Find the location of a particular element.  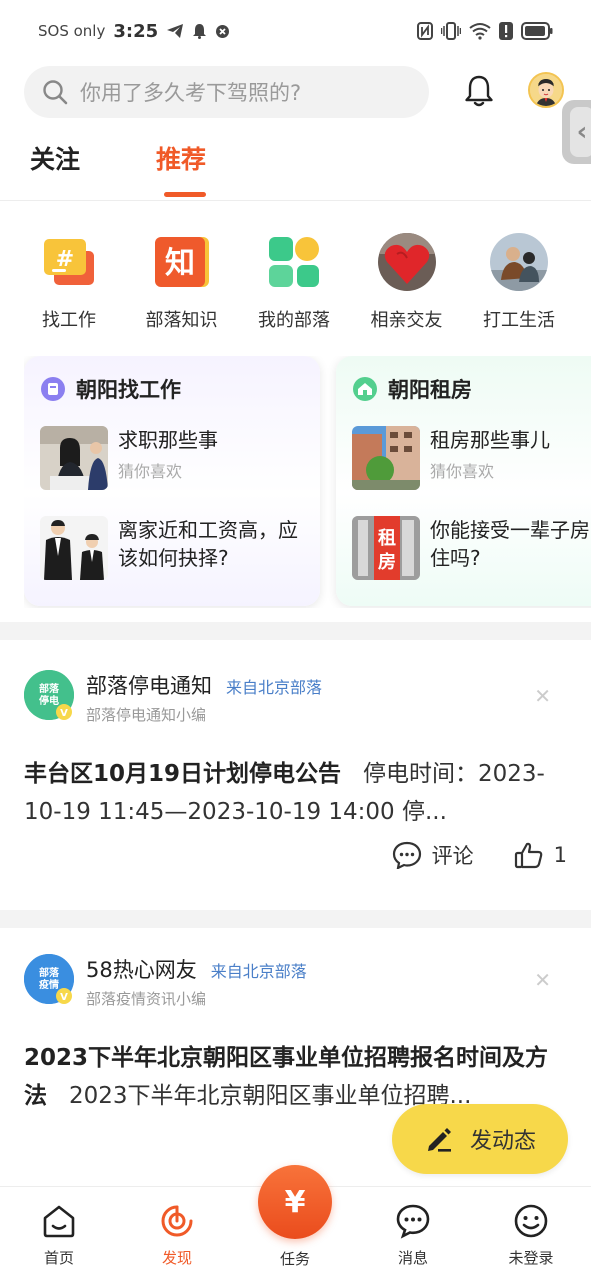

nav-label: 未登录 is located at coordinates (531, 1258).